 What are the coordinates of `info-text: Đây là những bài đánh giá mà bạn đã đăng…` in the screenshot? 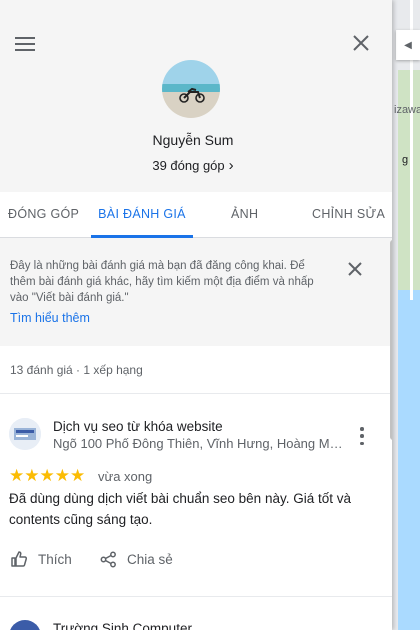 It's located at (162, 282).